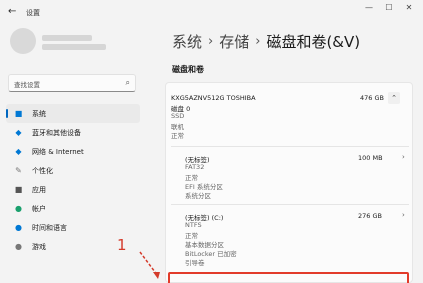 The width and height of the screenshot is (423, 283). I want to click on disk-size: 476 GB, so click(372, 98).